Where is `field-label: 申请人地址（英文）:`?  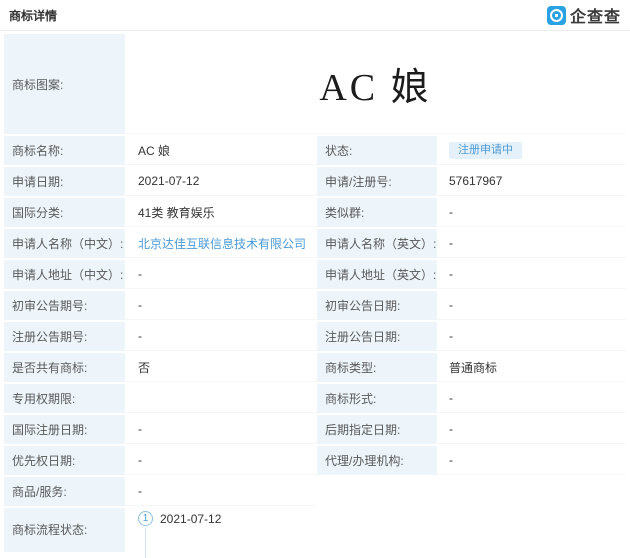
field-label: 申请人地址（英文）: is located at coordinates (377, 274).